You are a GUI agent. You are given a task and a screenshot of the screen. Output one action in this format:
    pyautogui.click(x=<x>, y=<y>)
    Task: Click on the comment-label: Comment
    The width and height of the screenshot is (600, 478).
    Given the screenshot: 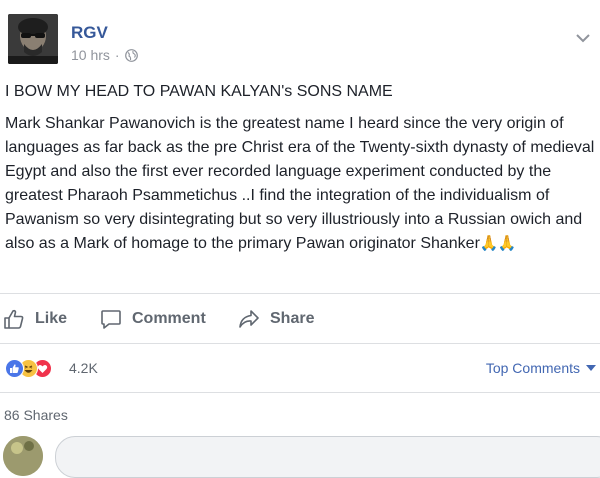 What is the action you would take?
    pyautogui.click(x=169, y=318)
    